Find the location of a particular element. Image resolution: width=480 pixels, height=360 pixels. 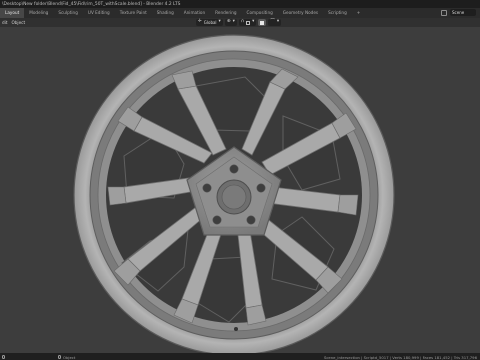

orientation-icon: ✛ is located at coordinates (200, 22).